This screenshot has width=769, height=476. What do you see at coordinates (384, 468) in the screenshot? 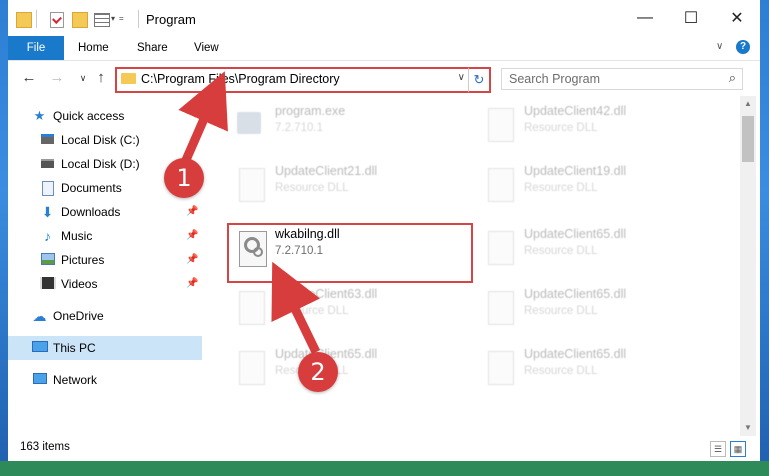
I see `desktop-strip` at bounding box center [384, 468].